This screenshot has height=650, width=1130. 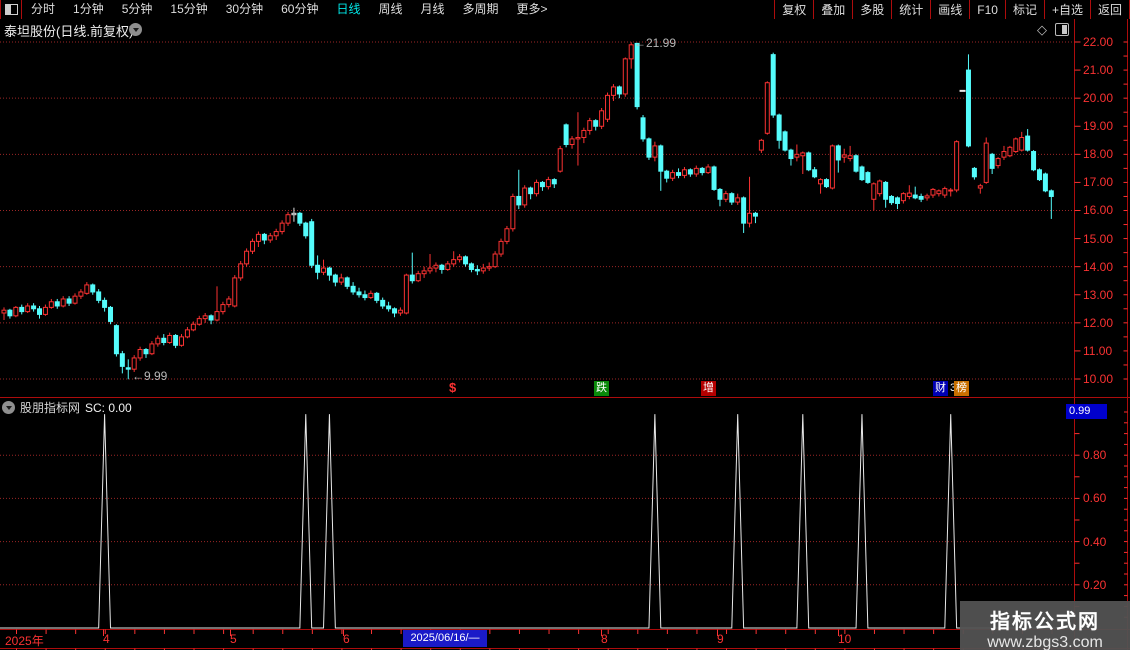 I want to click on info-badge-榜: 榜, so click(x=961, y=388).